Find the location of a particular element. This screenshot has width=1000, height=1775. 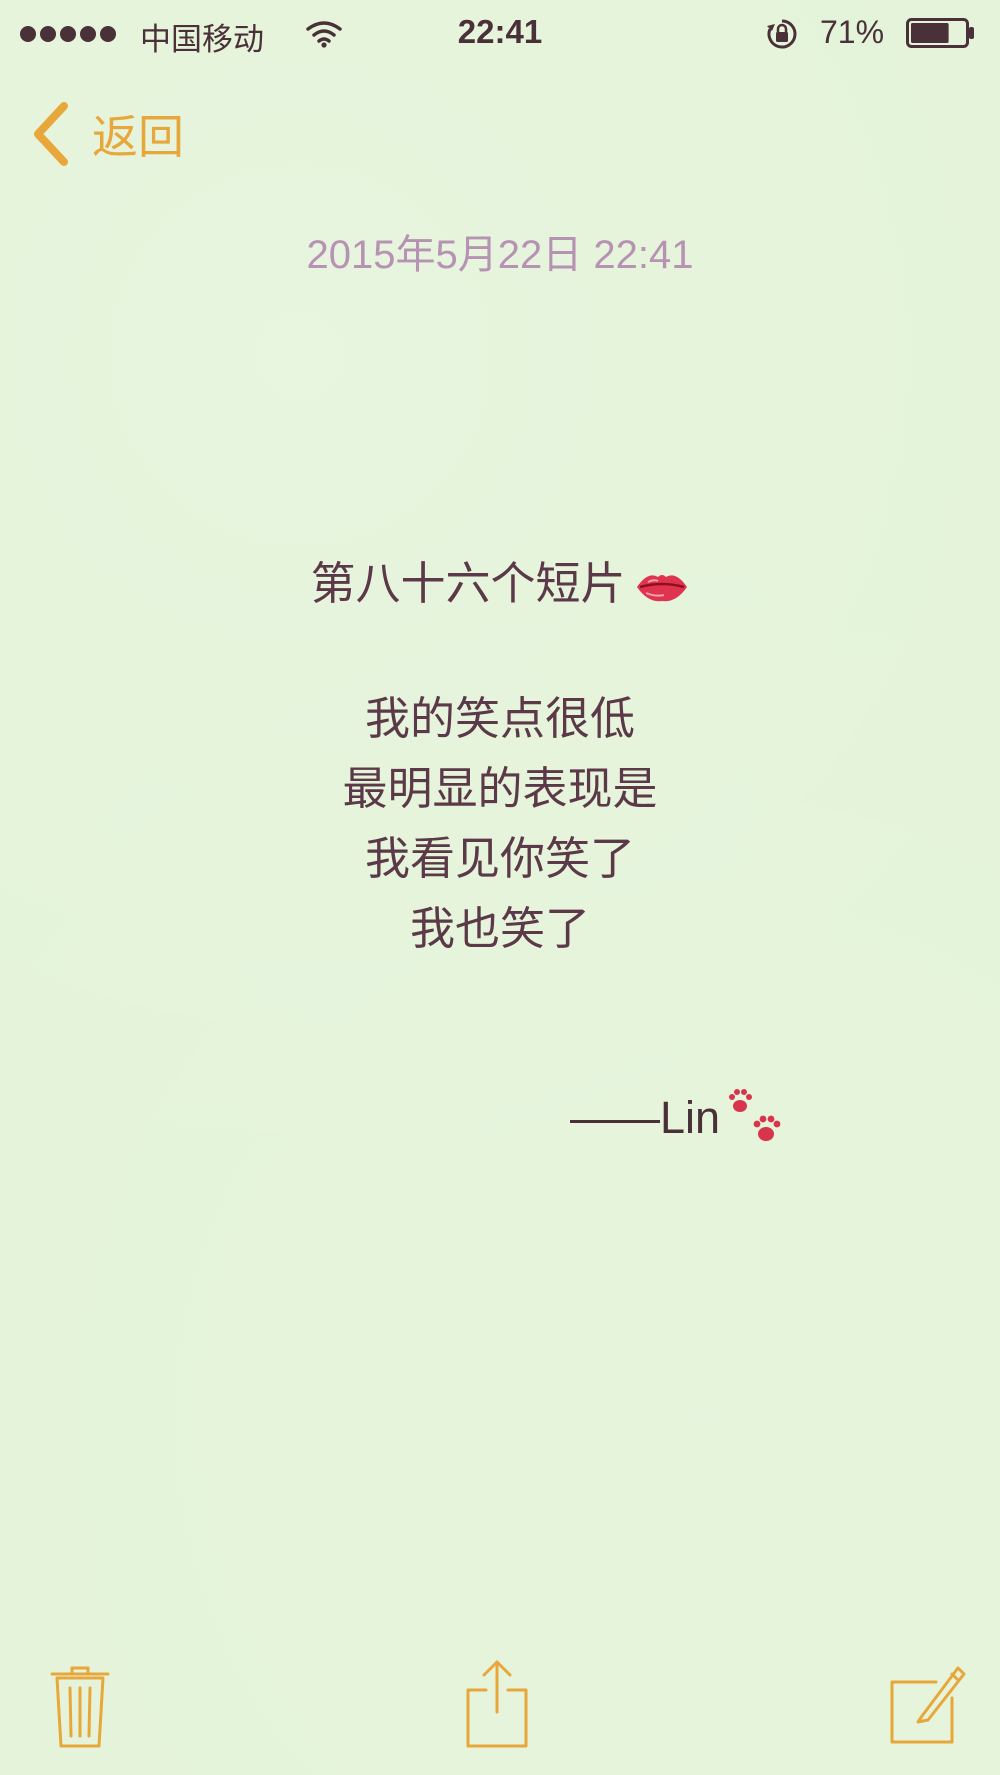

battery-percent: 71% is located at coordinates (852, 32).